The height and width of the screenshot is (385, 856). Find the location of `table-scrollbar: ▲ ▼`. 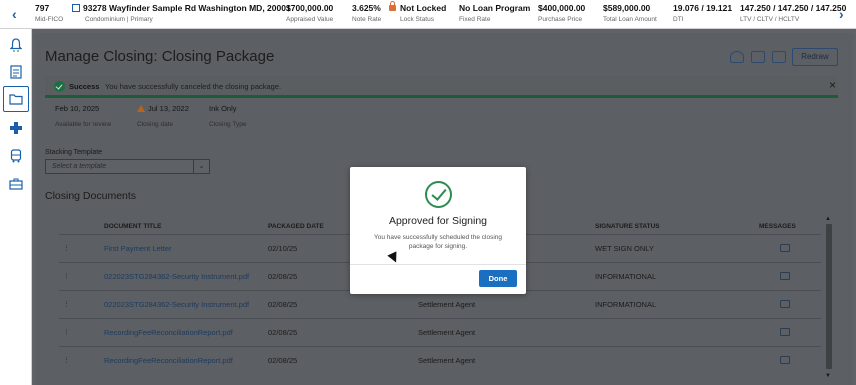

table-scrollbar: ▲ ▼ is located at coordinates (829, 298).